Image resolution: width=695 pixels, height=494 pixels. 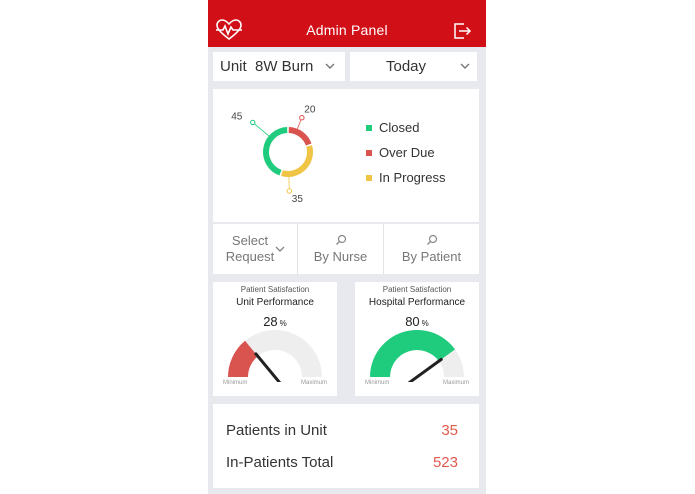 What do you see at coordinates (413, 353) in the screenshot?
I see `gauge-fill` at bounding box center [413, 353].